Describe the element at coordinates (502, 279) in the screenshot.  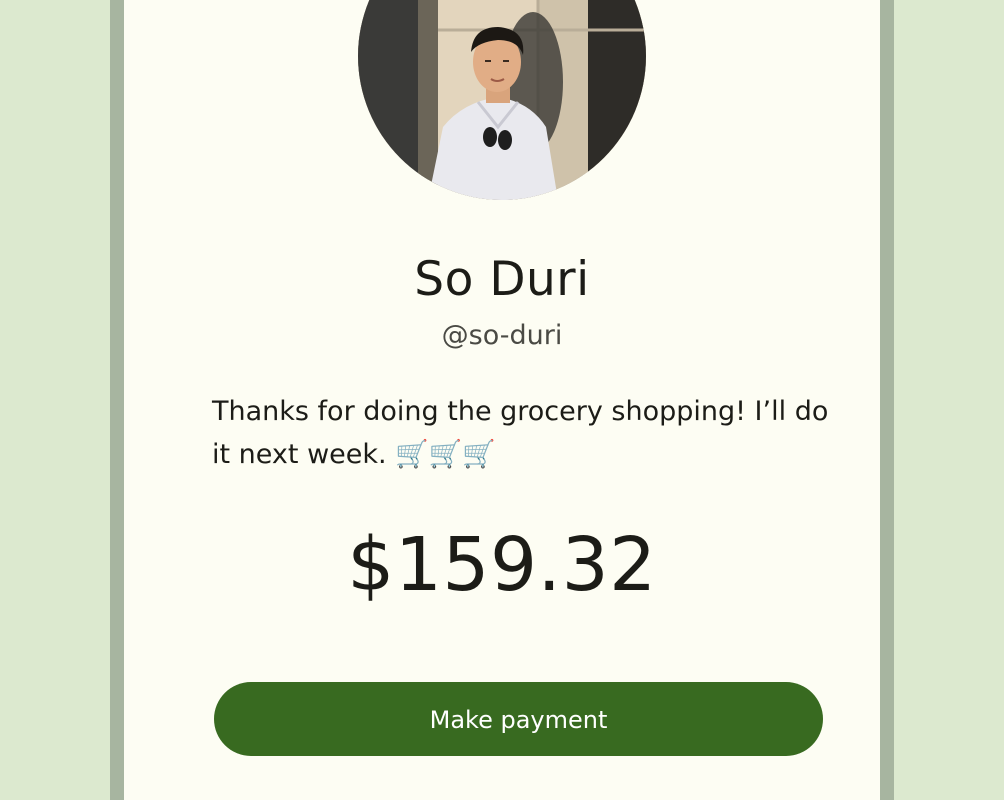
I see `profile-name: So Duri` at that location.